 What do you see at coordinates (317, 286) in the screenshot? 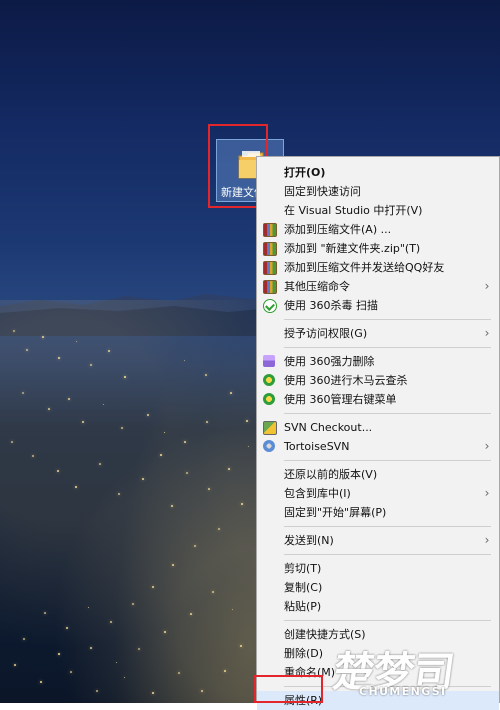
I see `menu-item-label: 其他压缩命令` at bounding box center [317, 286].